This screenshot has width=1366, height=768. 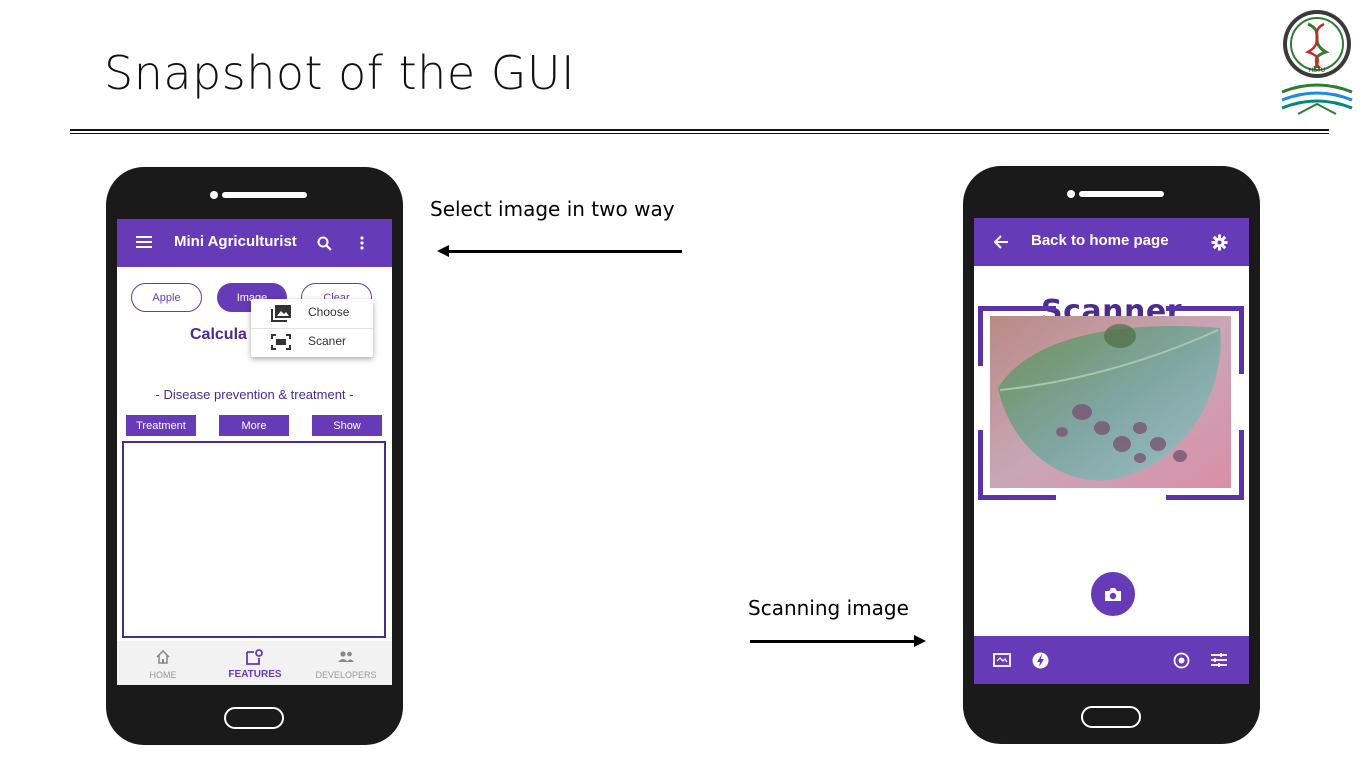 I want to click on menu-item-choose: Choose, so click(x=312, y=313).